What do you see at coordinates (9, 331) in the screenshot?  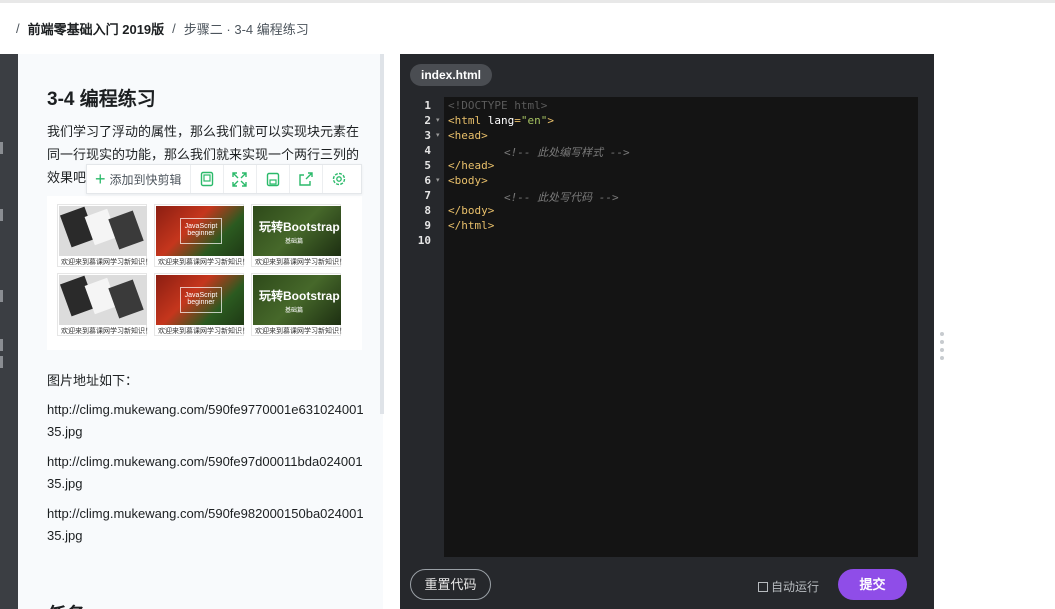 I see `left-rail` at bounding box center [9, 331].